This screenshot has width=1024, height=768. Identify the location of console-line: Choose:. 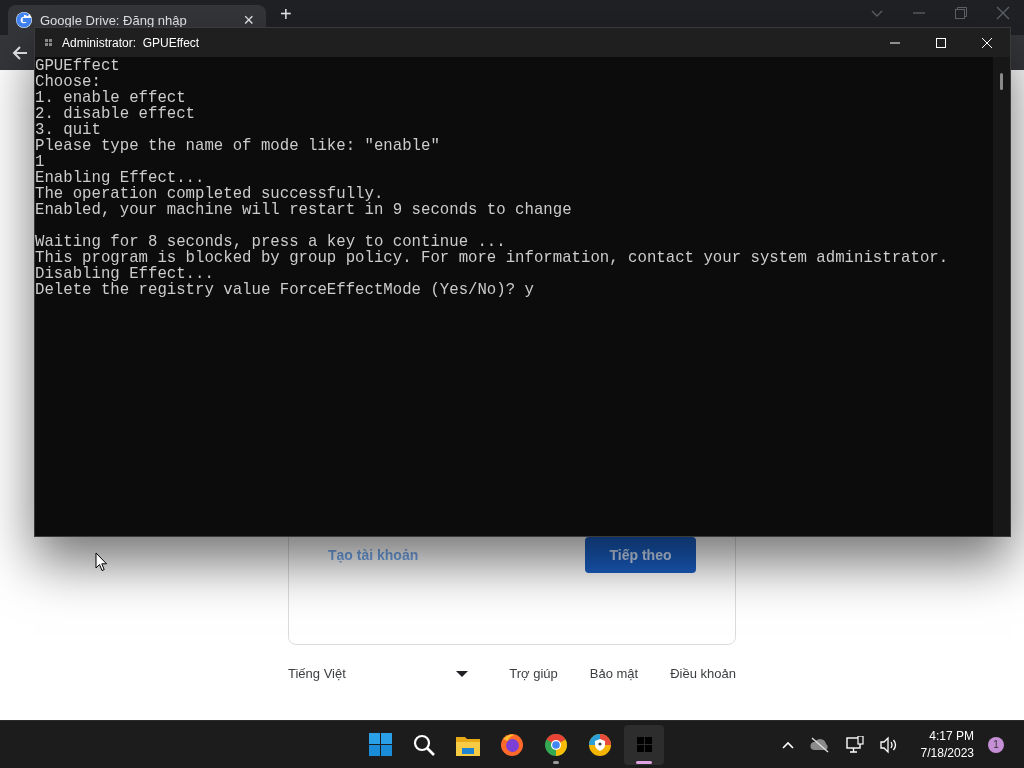
(68, 82).